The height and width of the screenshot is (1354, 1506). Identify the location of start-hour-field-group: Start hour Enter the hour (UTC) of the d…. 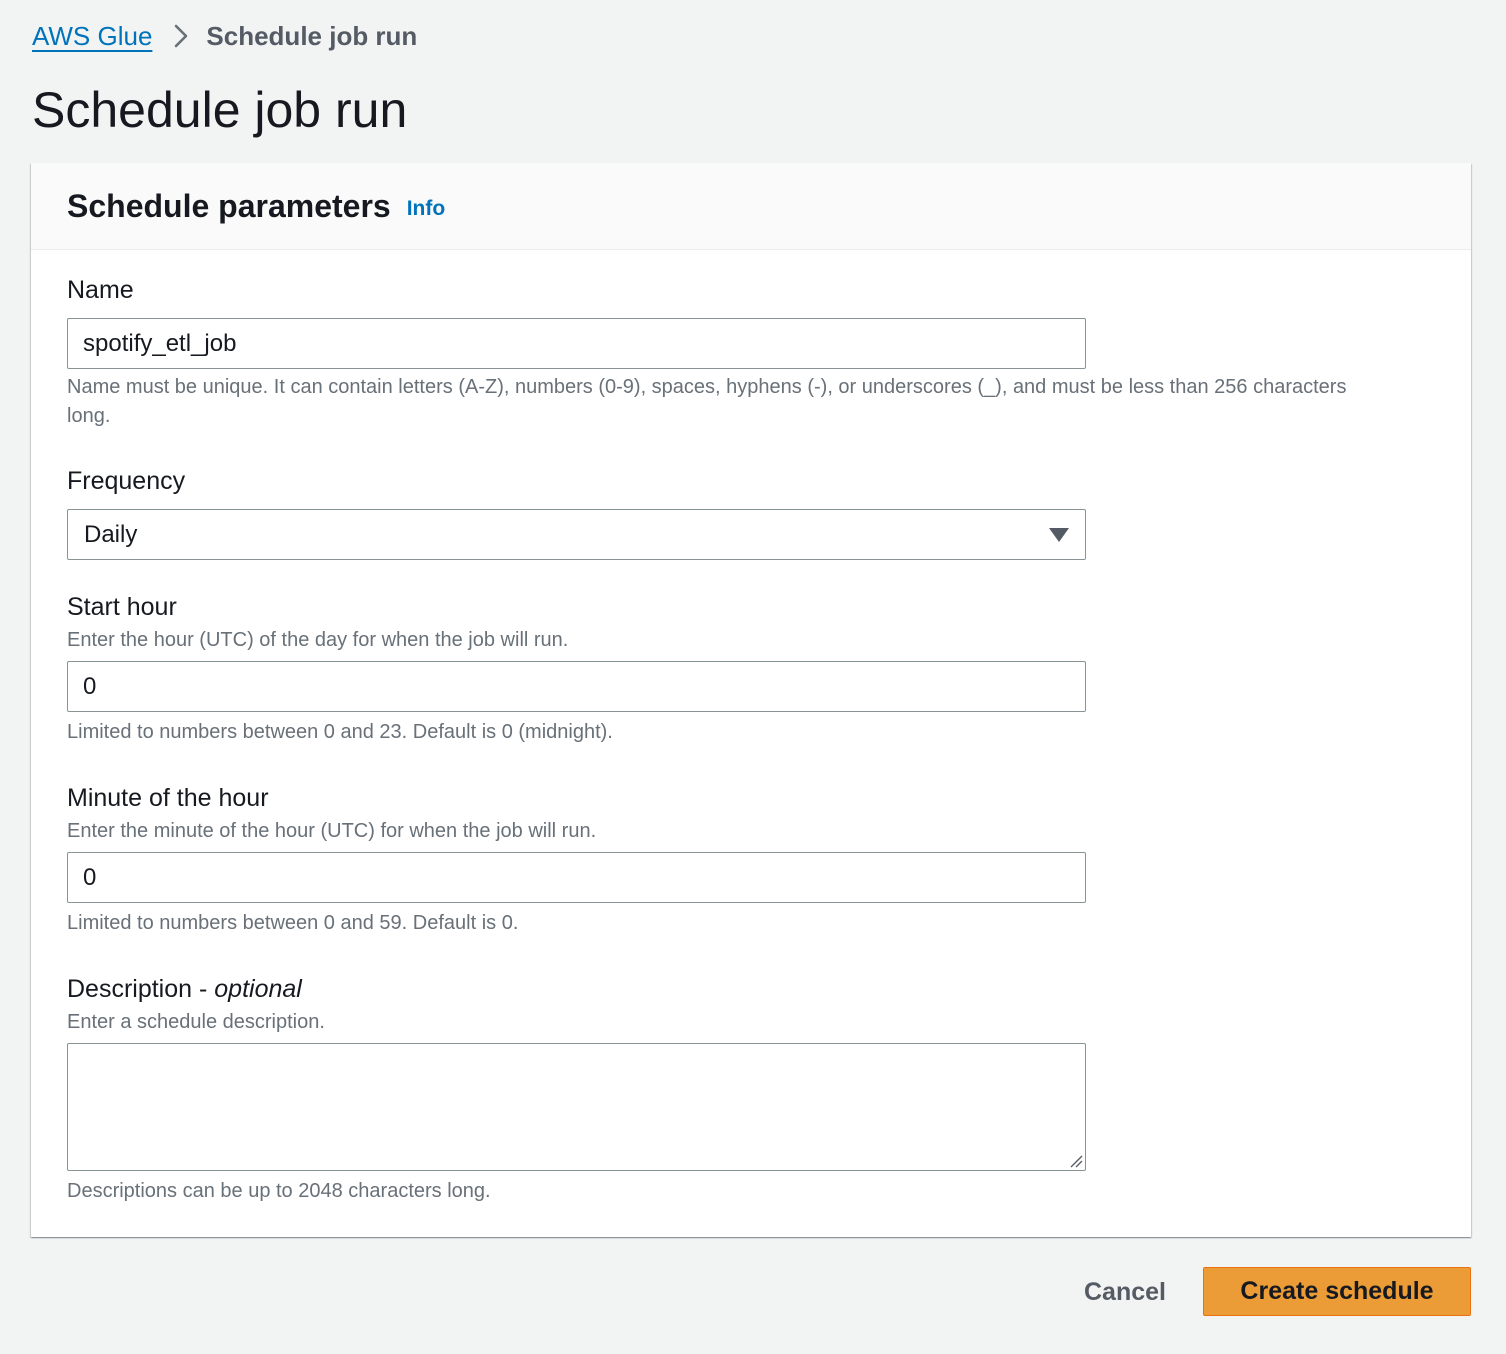
(577, 669).